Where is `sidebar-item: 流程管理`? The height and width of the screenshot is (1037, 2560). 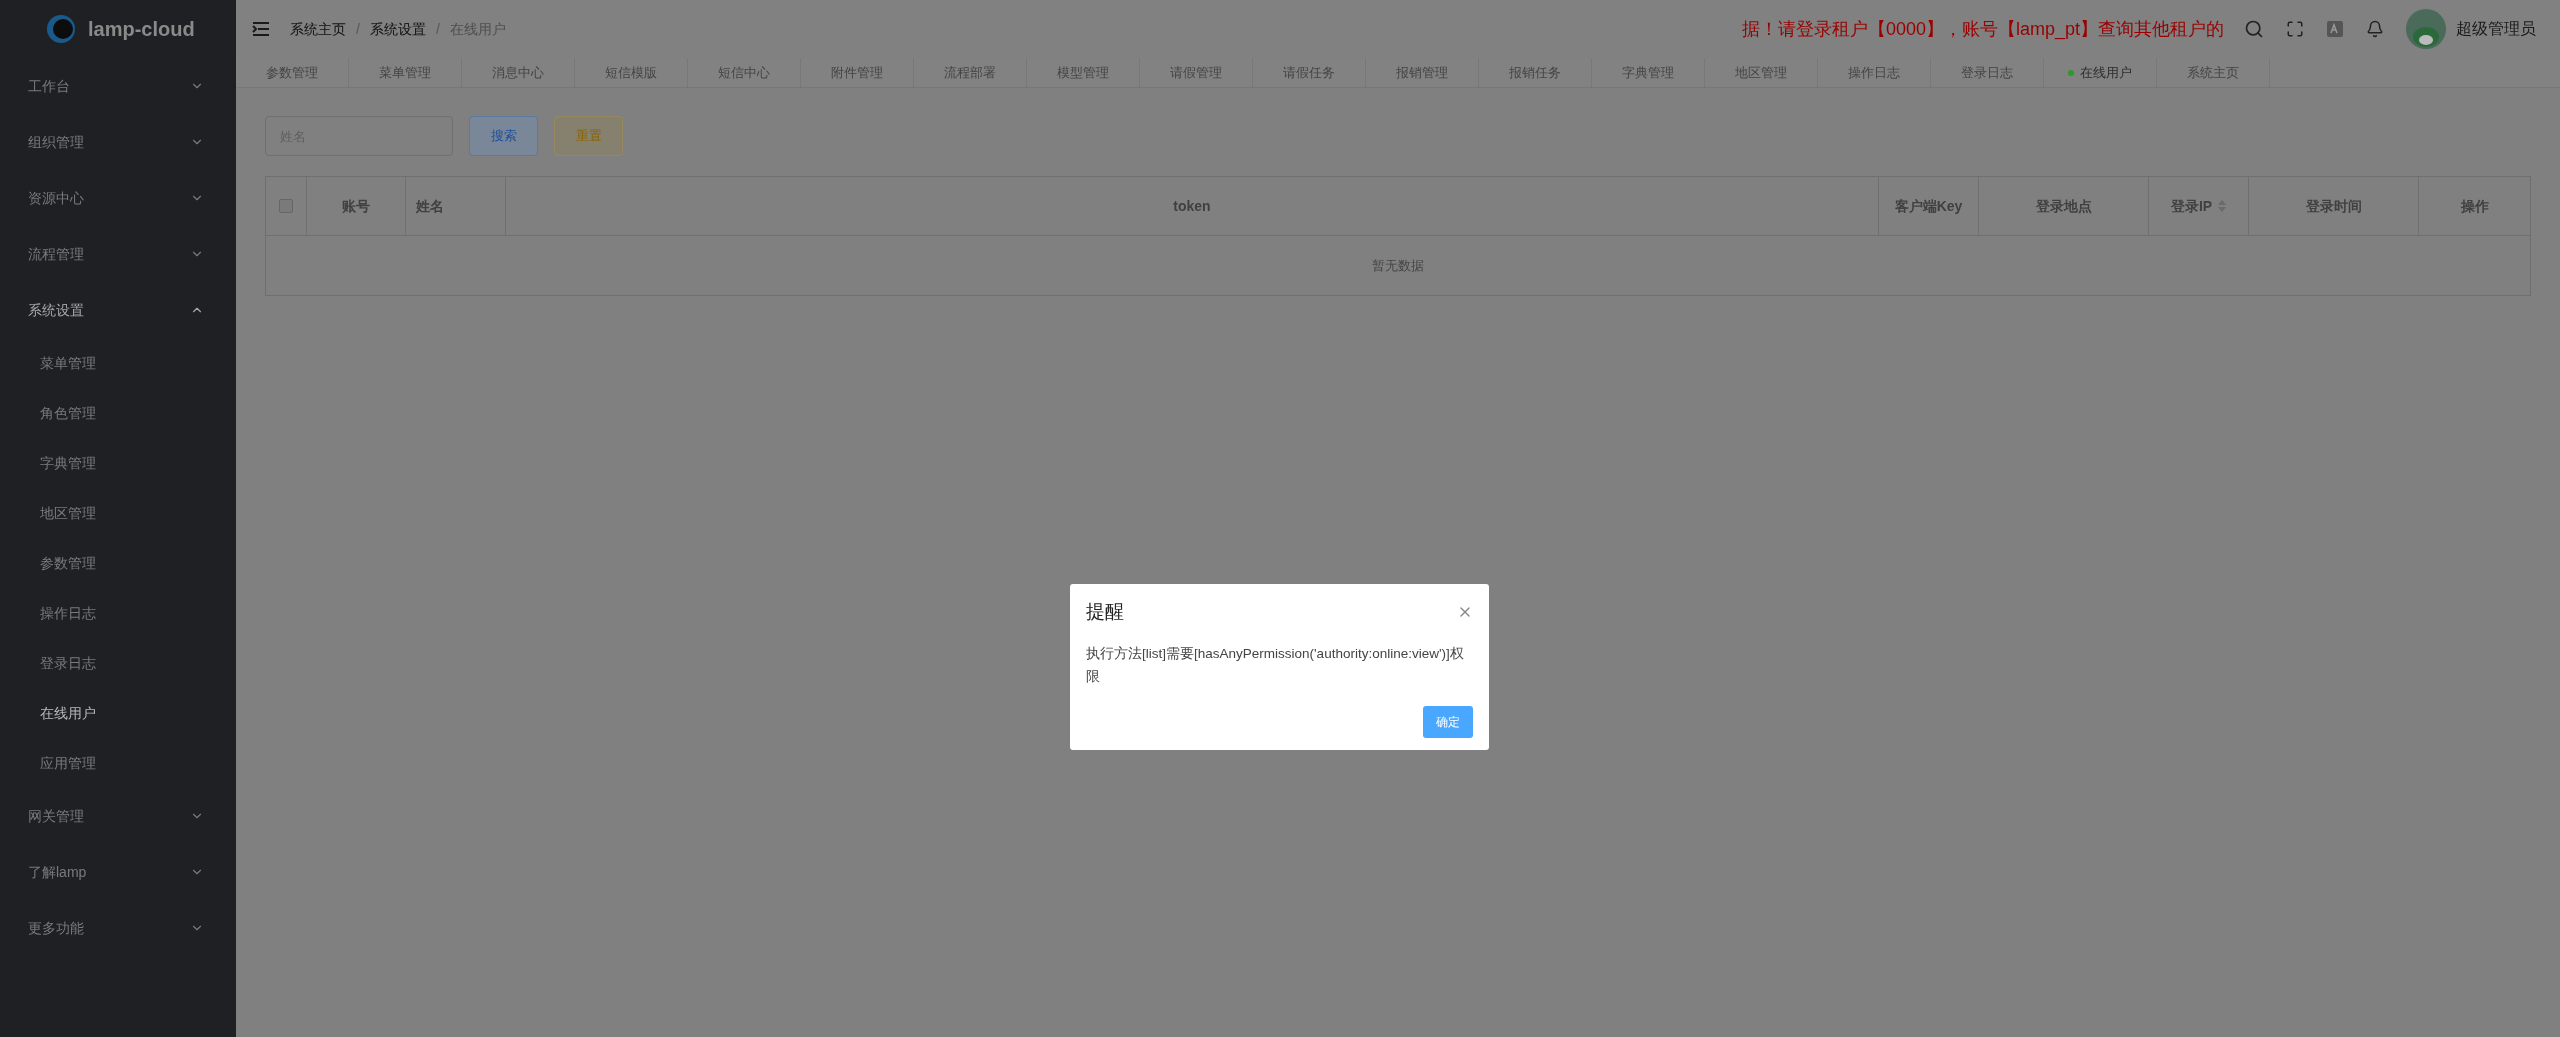
sidebar-item: 流程管理 is located at coordinates (118, 254).